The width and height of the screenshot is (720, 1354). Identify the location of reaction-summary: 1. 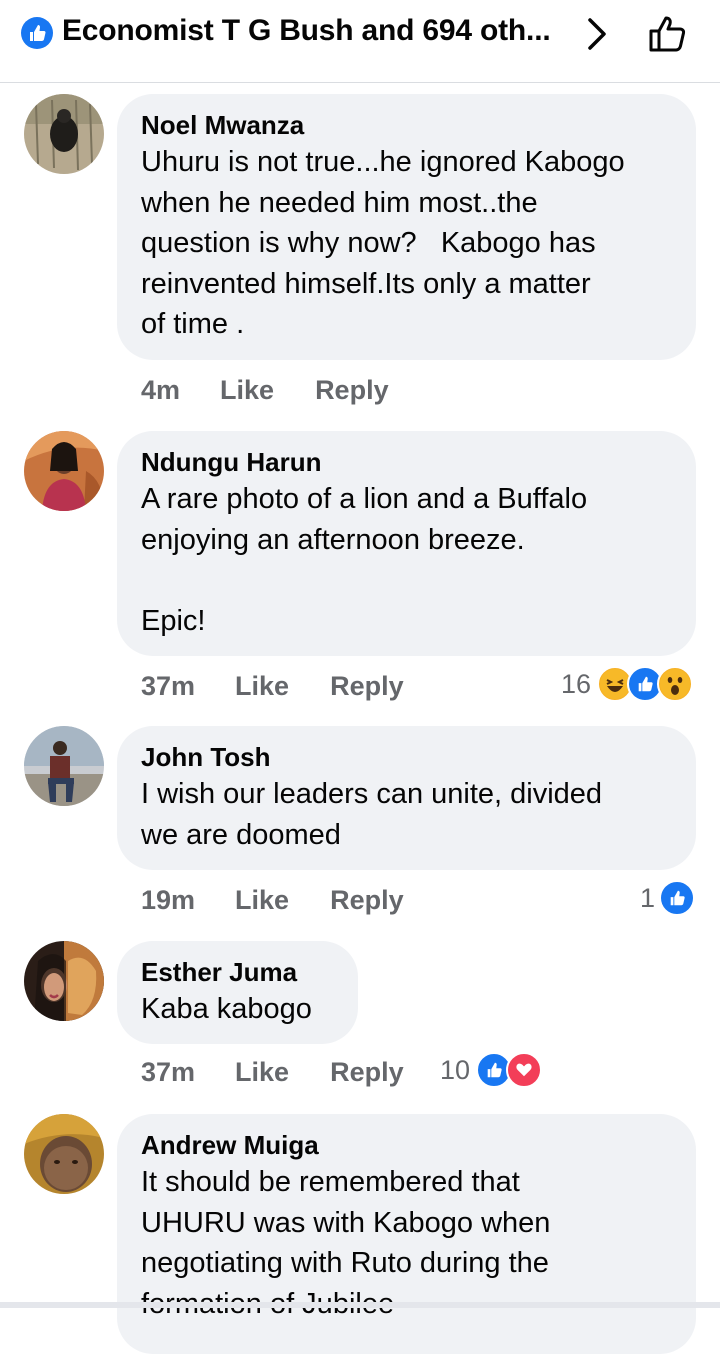
(668, 898).